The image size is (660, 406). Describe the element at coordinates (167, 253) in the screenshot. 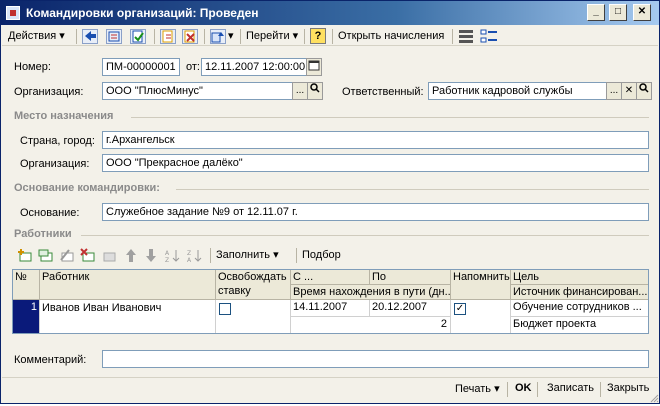

I see `svg-text: A` at that location.